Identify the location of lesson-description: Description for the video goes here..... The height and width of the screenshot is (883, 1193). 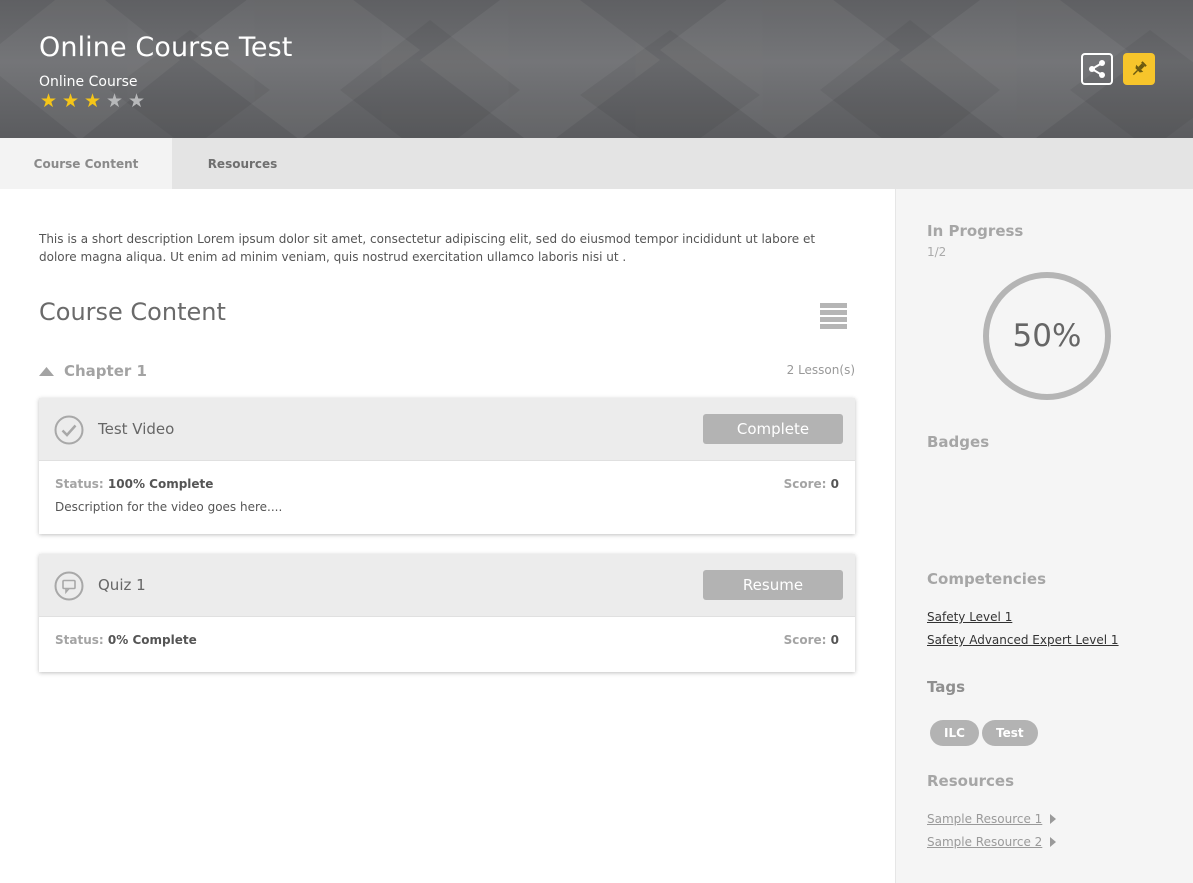
(169, 507).